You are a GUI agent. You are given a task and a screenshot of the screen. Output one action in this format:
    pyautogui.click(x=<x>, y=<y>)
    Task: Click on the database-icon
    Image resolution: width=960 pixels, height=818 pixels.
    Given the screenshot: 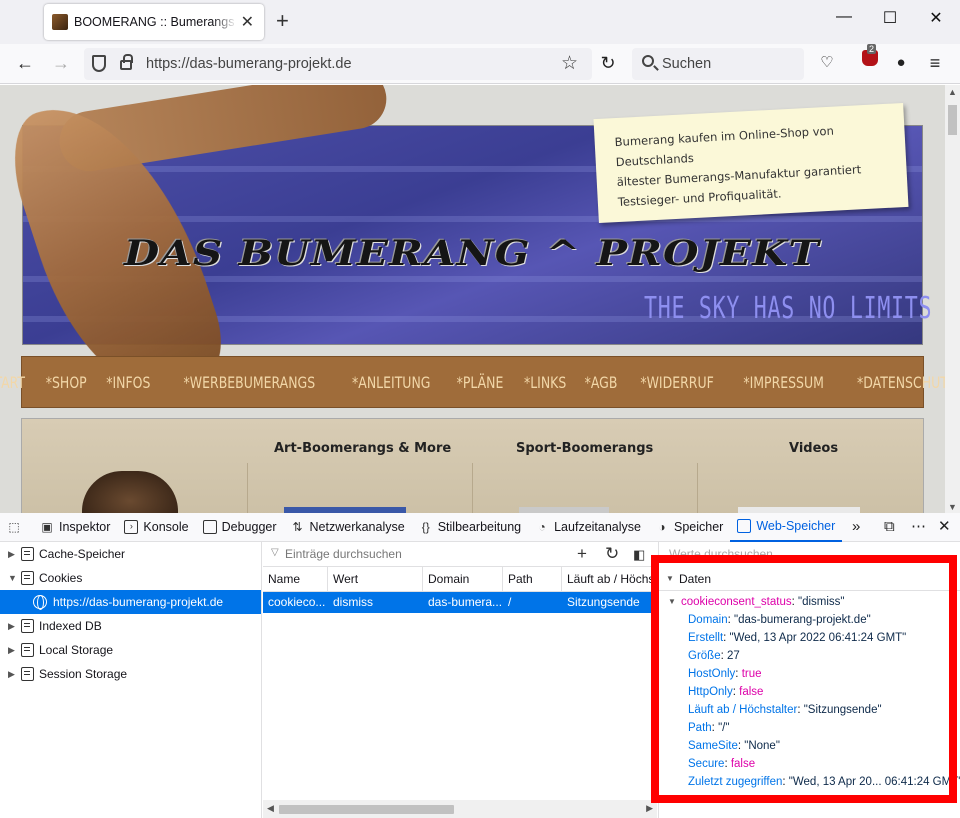 What is the action you would take?
    pyautogui.click(x=27, y=554)
    